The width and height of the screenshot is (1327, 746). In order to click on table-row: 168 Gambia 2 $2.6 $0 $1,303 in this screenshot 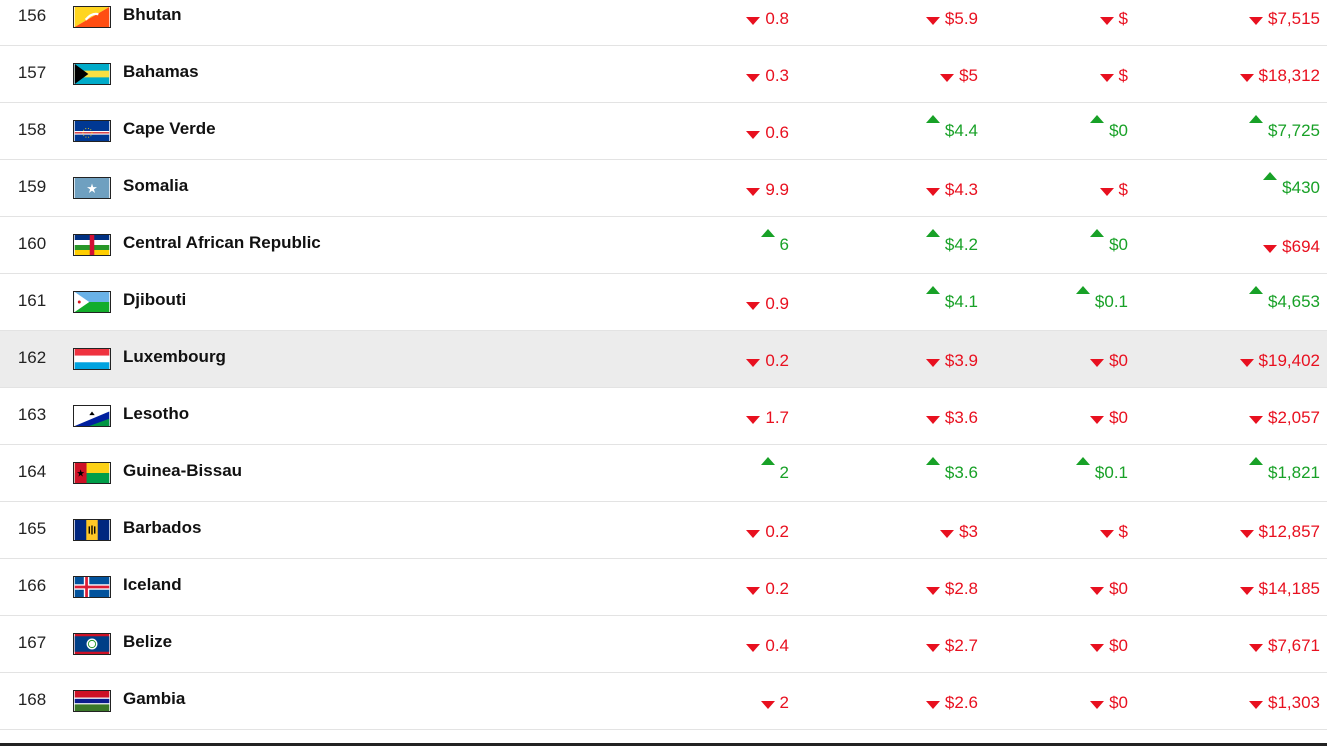, I will do `click(663, 701)`.